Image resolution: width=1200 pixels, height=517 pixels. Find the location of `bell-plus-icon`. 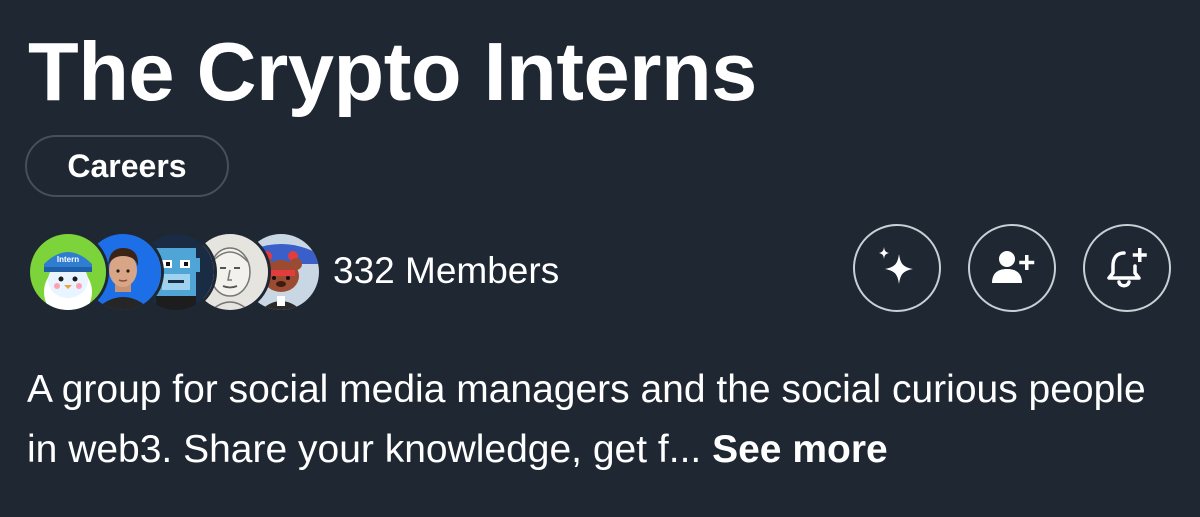

bell-plus-icon is located at coordinates (1127, 268).